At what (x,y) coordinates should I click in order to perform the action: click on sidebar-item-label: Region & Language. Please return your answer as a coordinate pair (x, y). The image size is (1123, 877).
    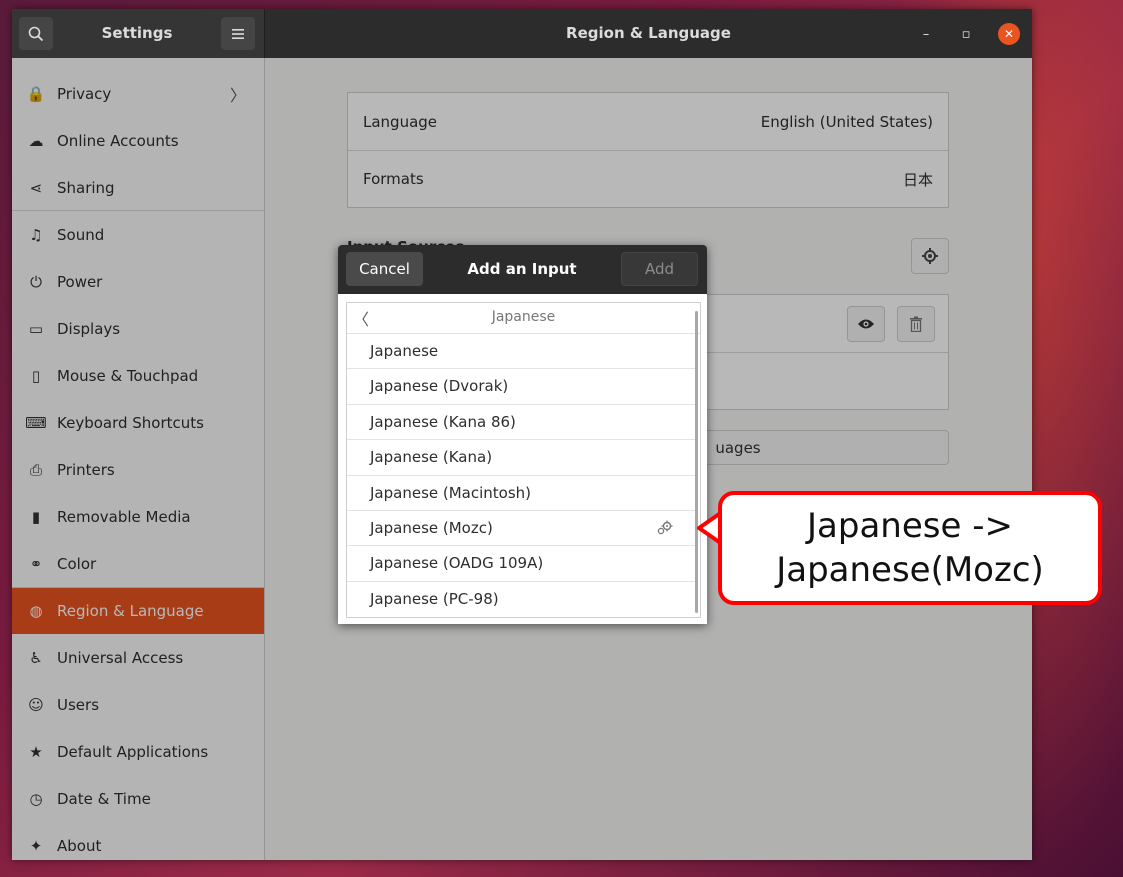
    Looking at the image, I should click on (130, 610).